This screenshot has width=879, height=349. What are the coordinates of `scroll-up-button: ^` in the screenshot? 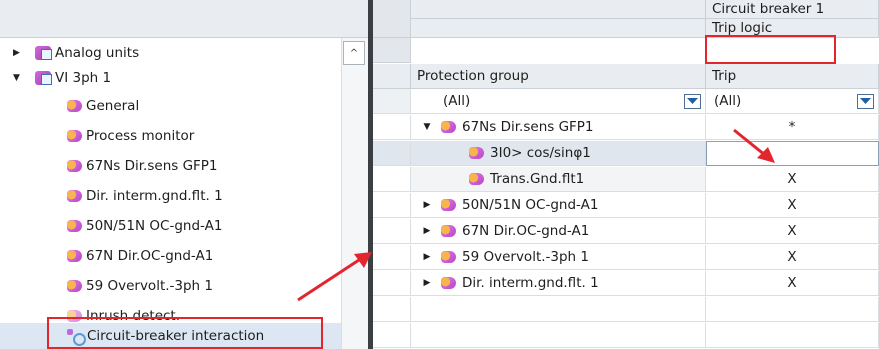 It's located at (354, 53).